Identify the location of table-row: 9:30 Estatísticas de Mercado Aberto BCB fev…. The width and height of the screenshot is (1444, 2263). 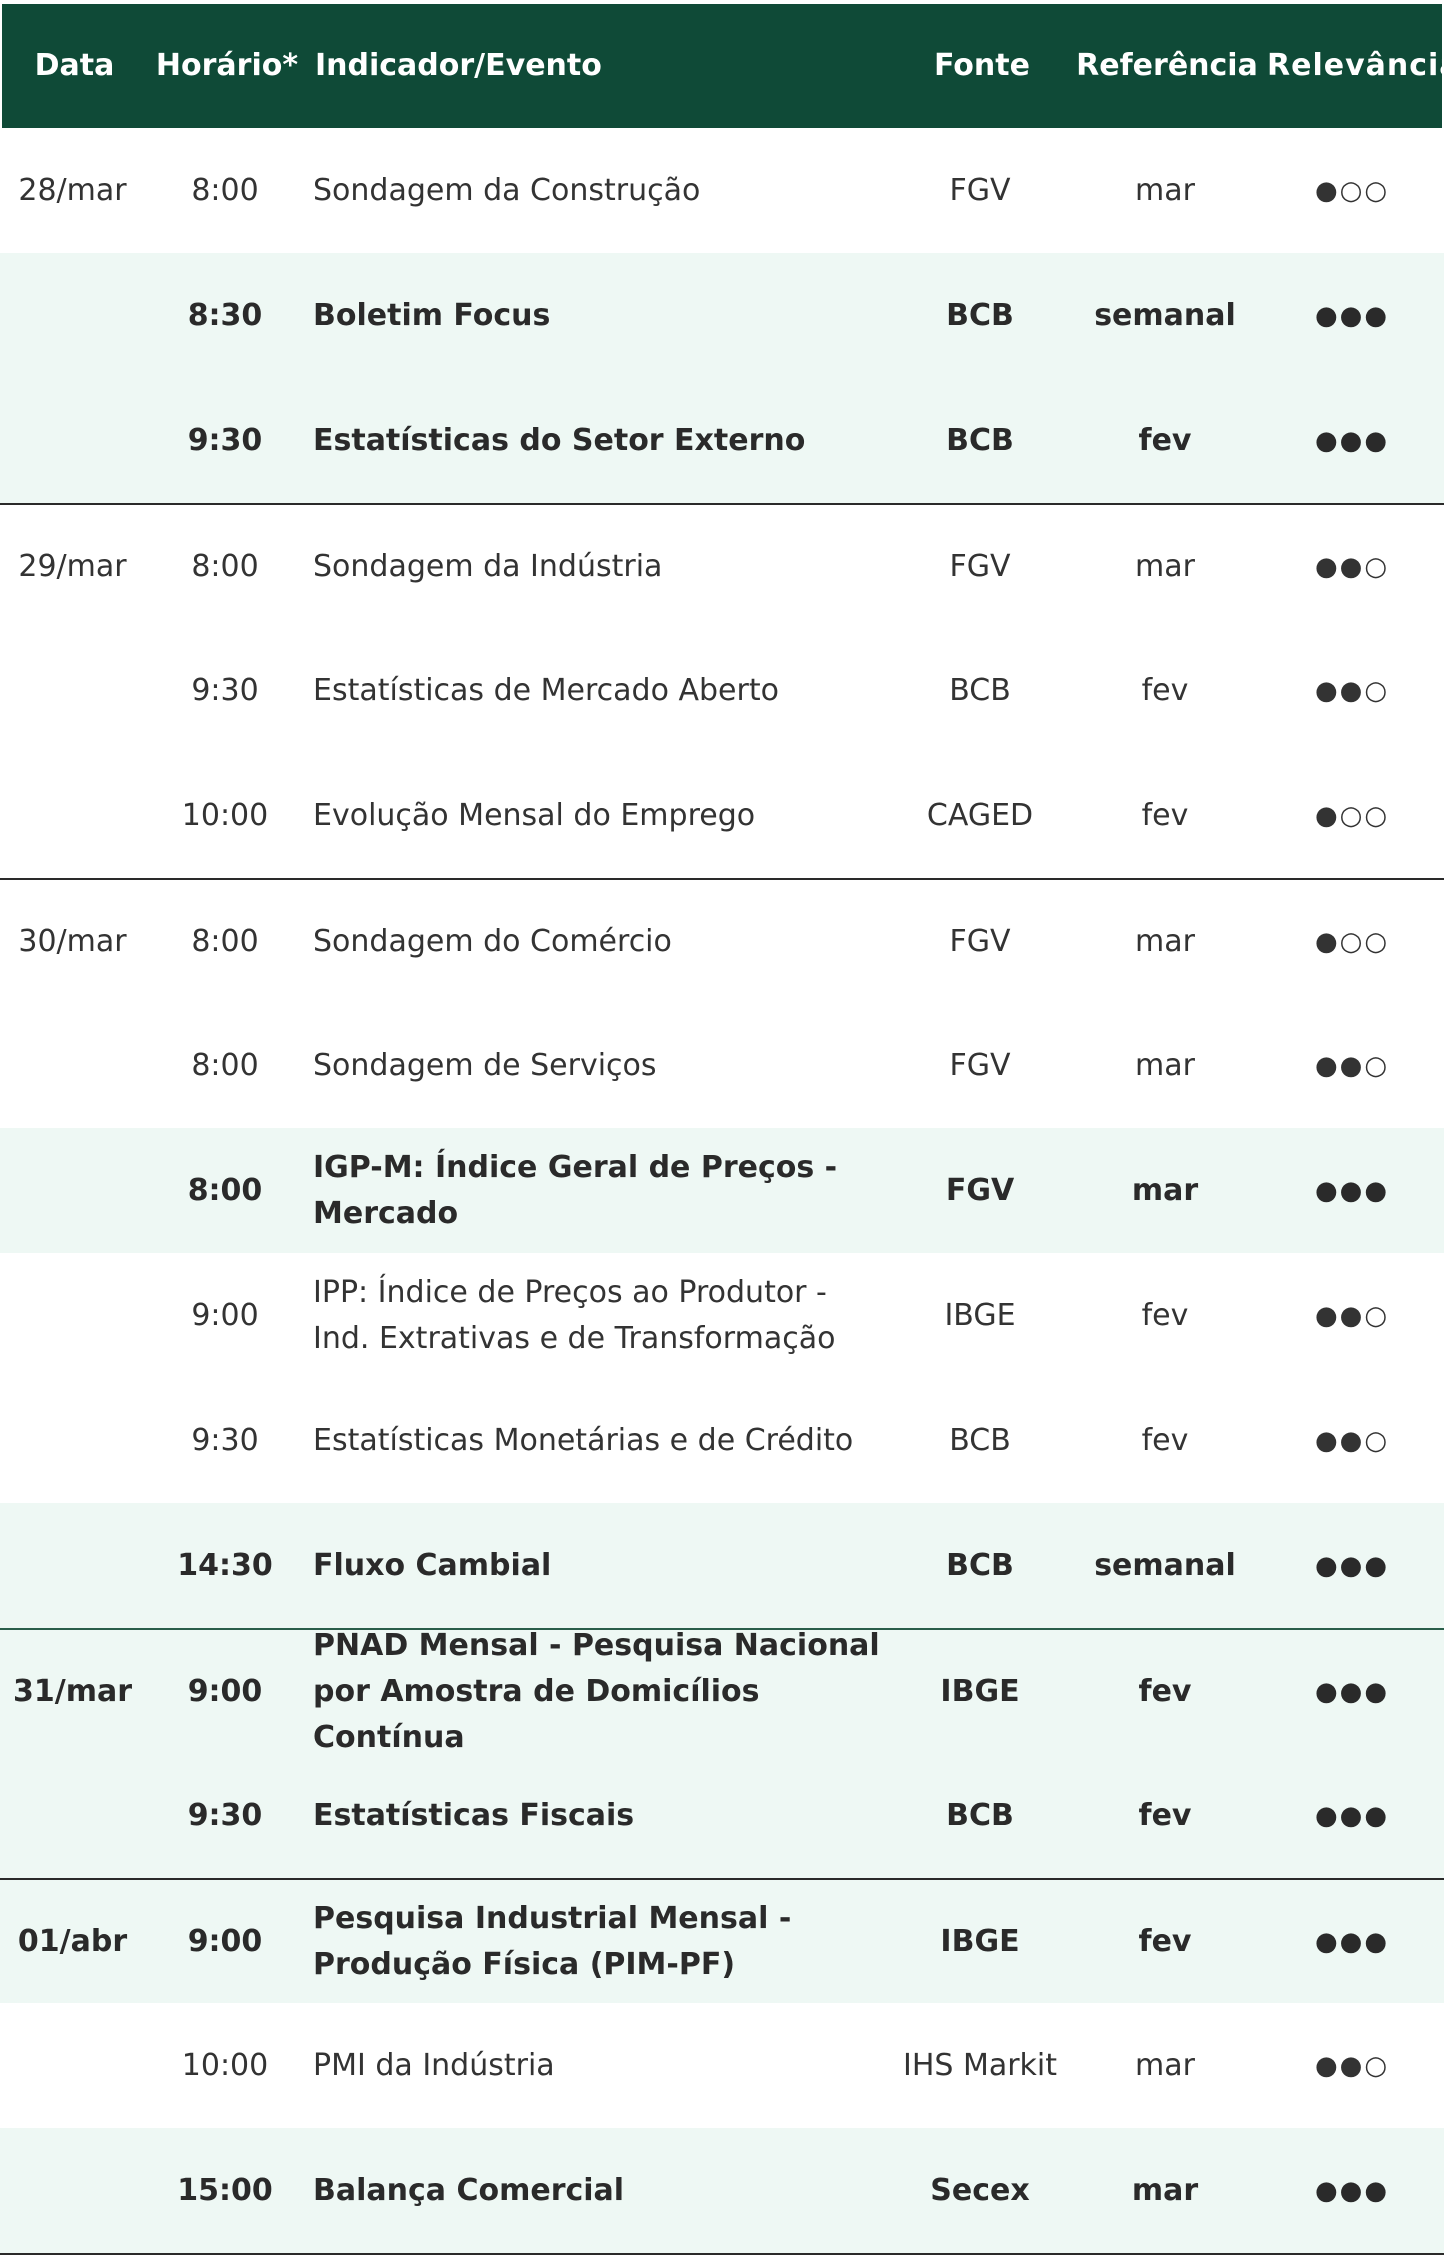
(722, 690).